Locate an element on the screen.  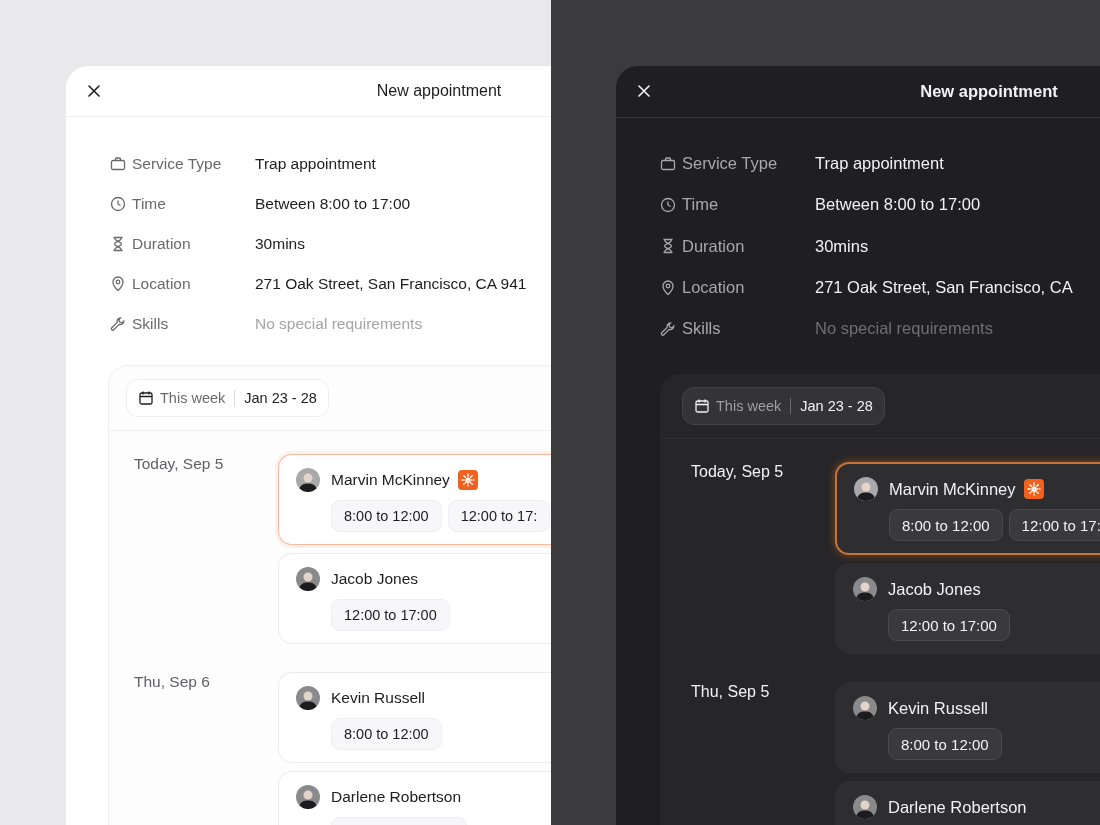
field-value: 271 Oak Street, San Francisco, CA is located at coordinates (944, 288).